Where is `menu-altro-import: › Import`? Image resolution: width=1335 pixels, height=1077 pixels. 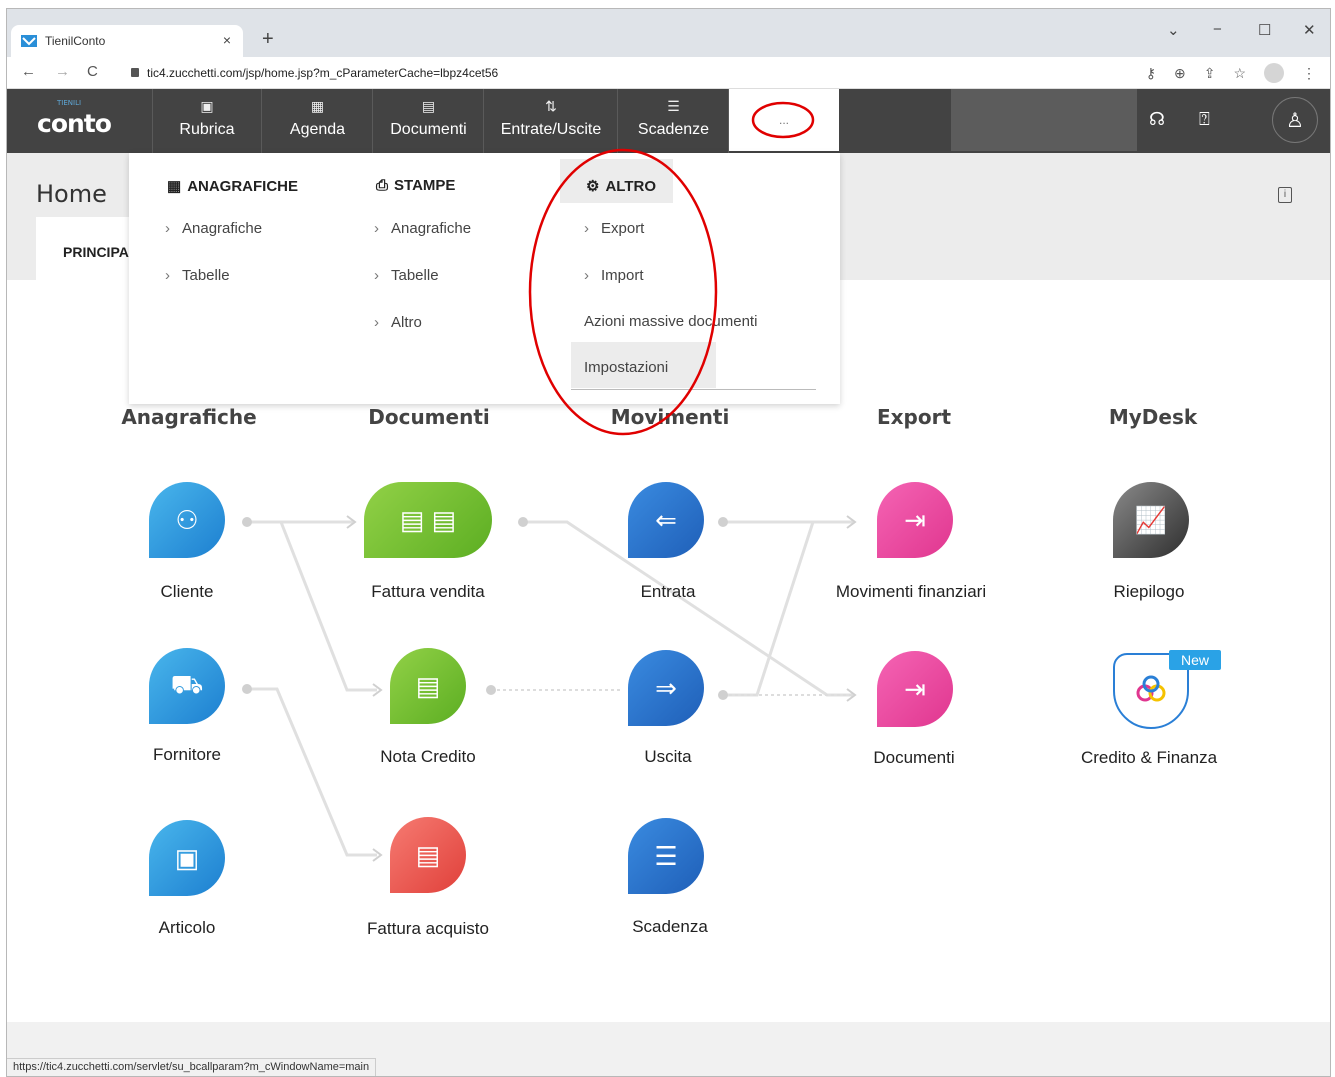
menu-altro-import: › Import is located at coordinates (614, 275).